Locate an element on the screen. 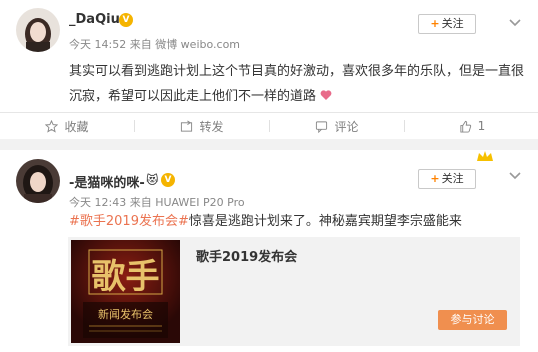 The width and height of the screenshot is (538, 352). comment-icon is located at coordinates (322, 126).